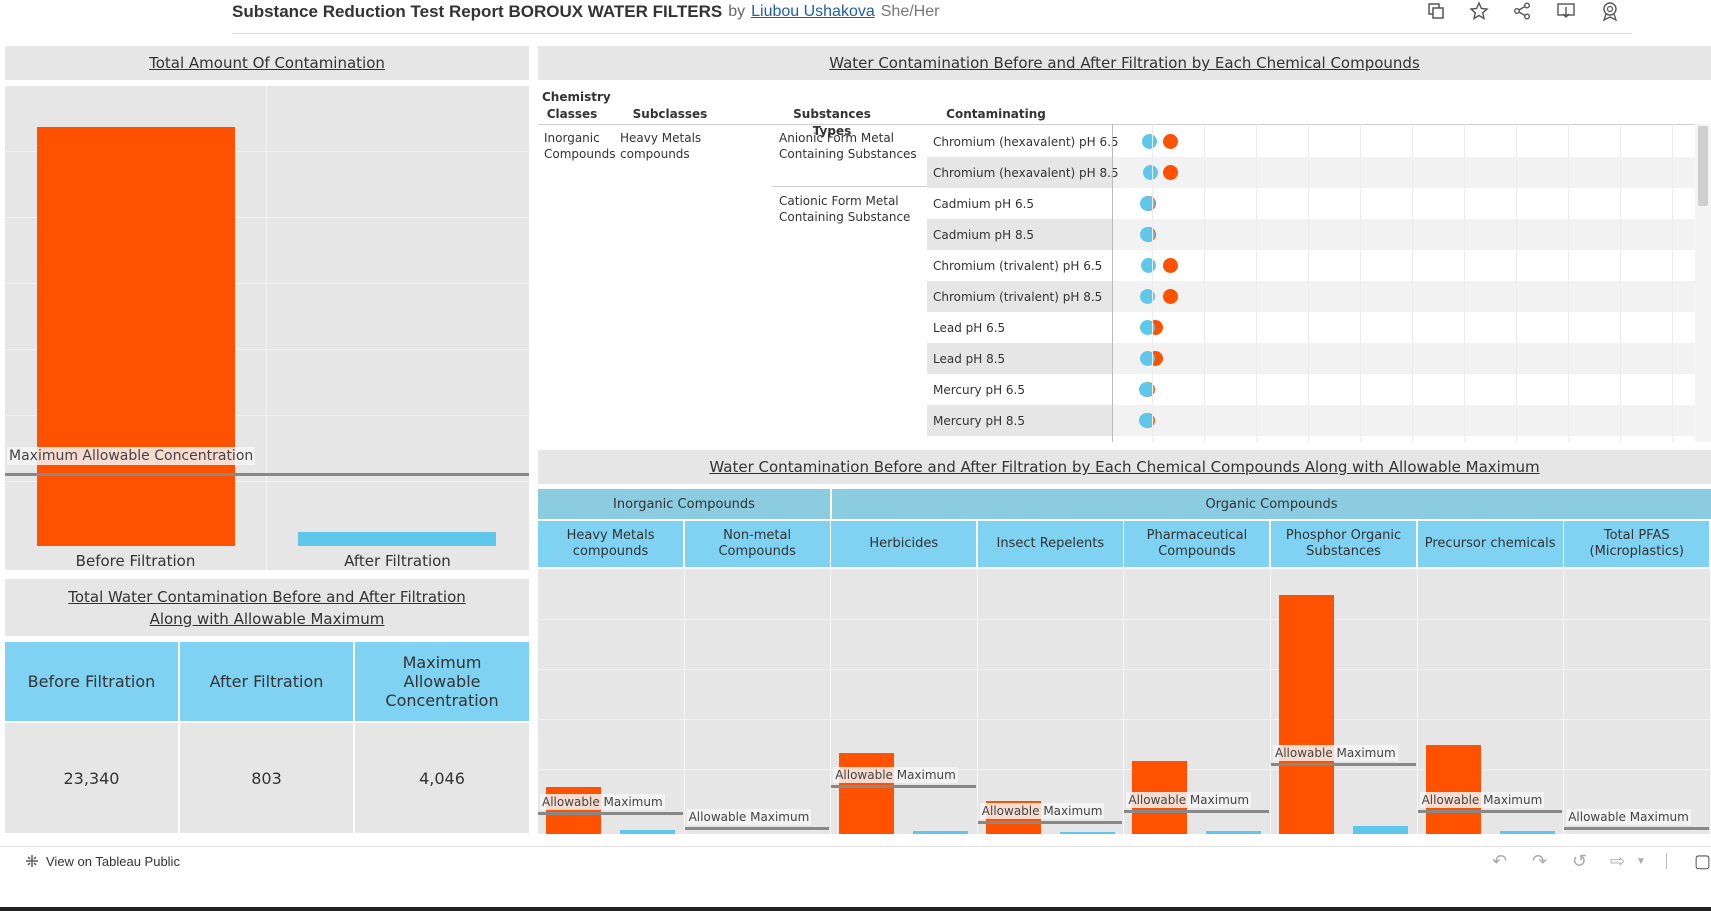 This screenshot has height=911, width=1711. Describe the element at coordinates (855, 860) in the screenshot. I see `footer-toolbar: View on Tableau Public ↶ ↷ ↺ ⇨ ▼ ▢` at that location.